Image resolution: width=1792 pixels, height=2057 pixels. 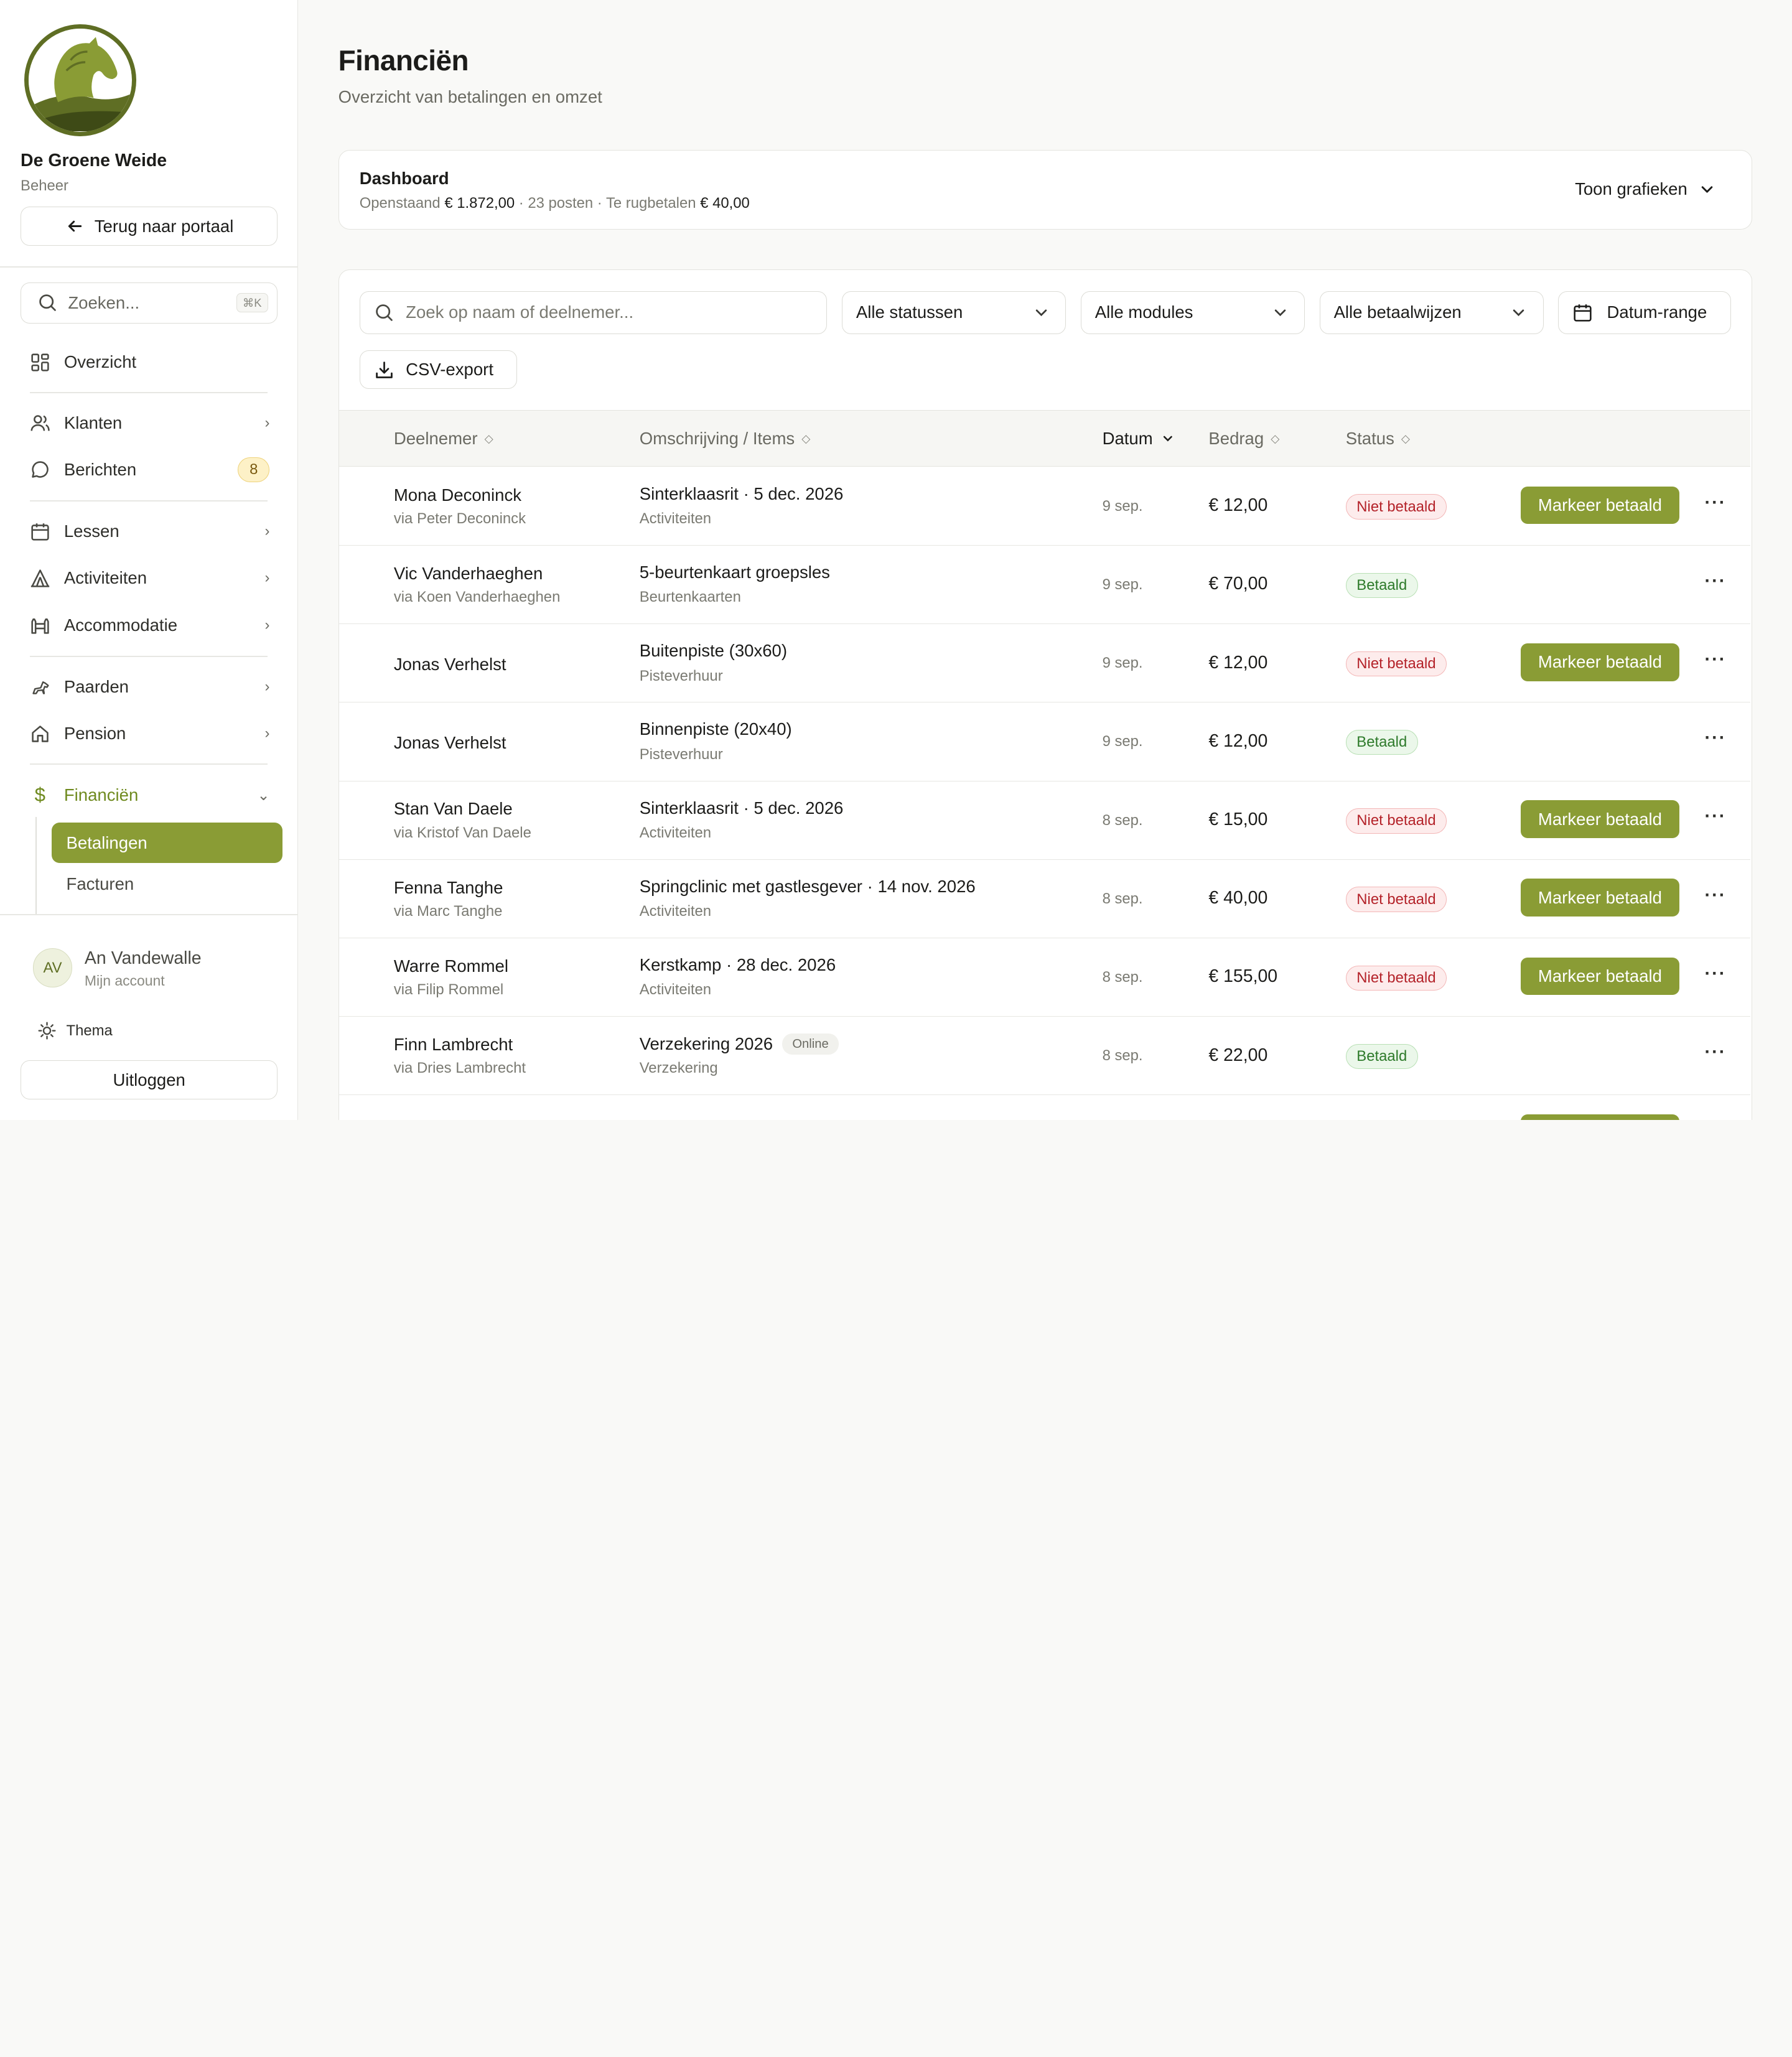 I want to click on participant-name: Fenna Tanghe, so click(x=448, y=888).